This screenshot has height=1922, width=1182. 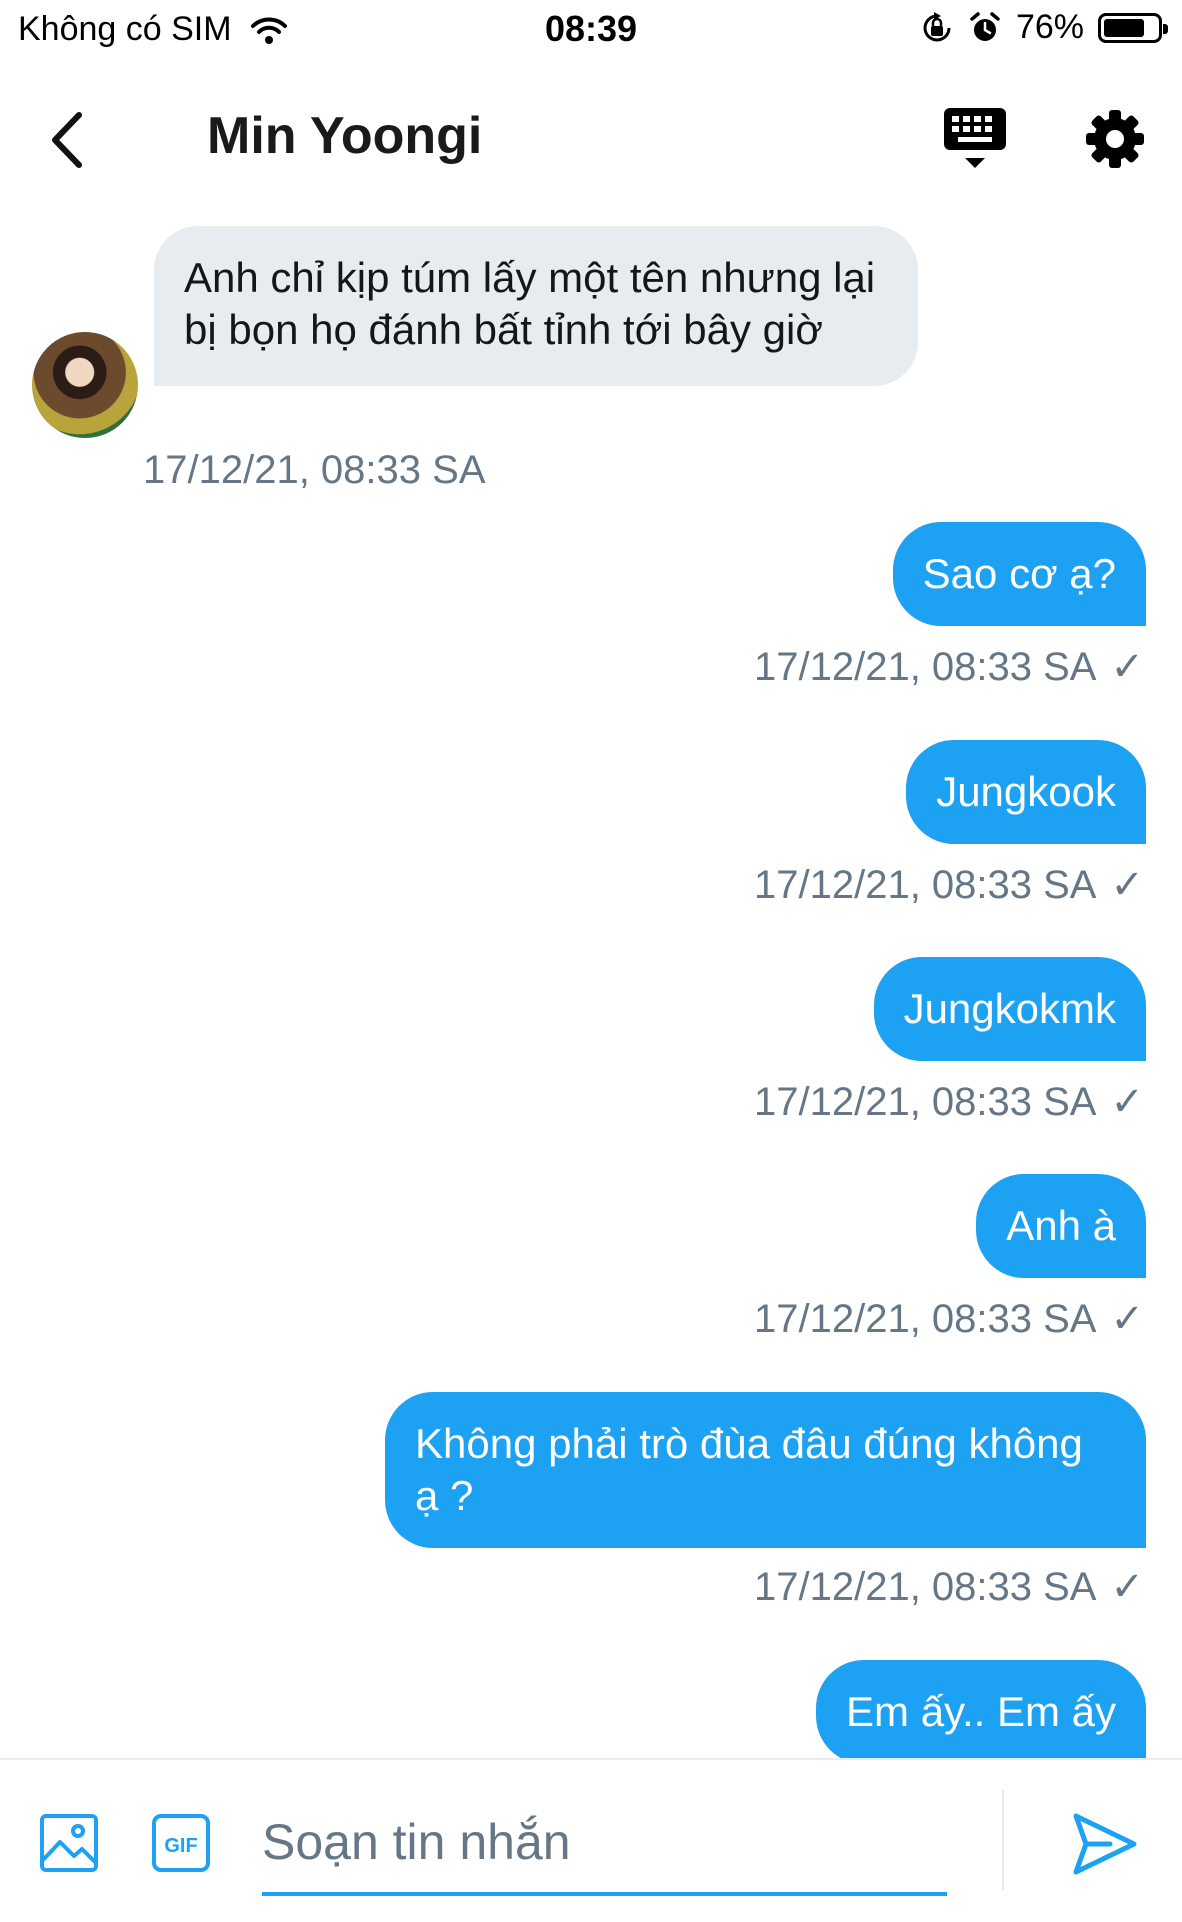 I want to click on back-button, so click(x=66, y=140).